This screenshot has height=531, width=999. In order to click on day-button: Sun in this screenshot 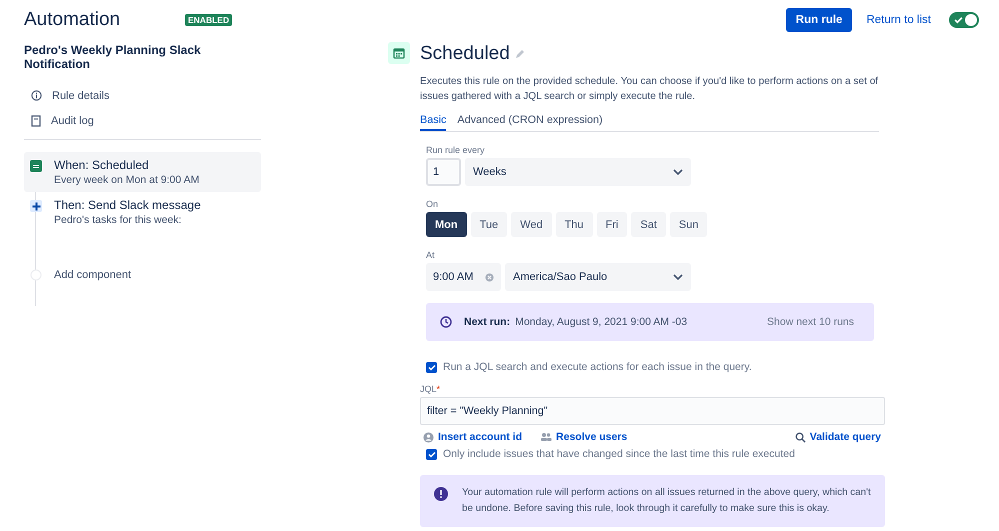, I will do `click(689, 224)`.